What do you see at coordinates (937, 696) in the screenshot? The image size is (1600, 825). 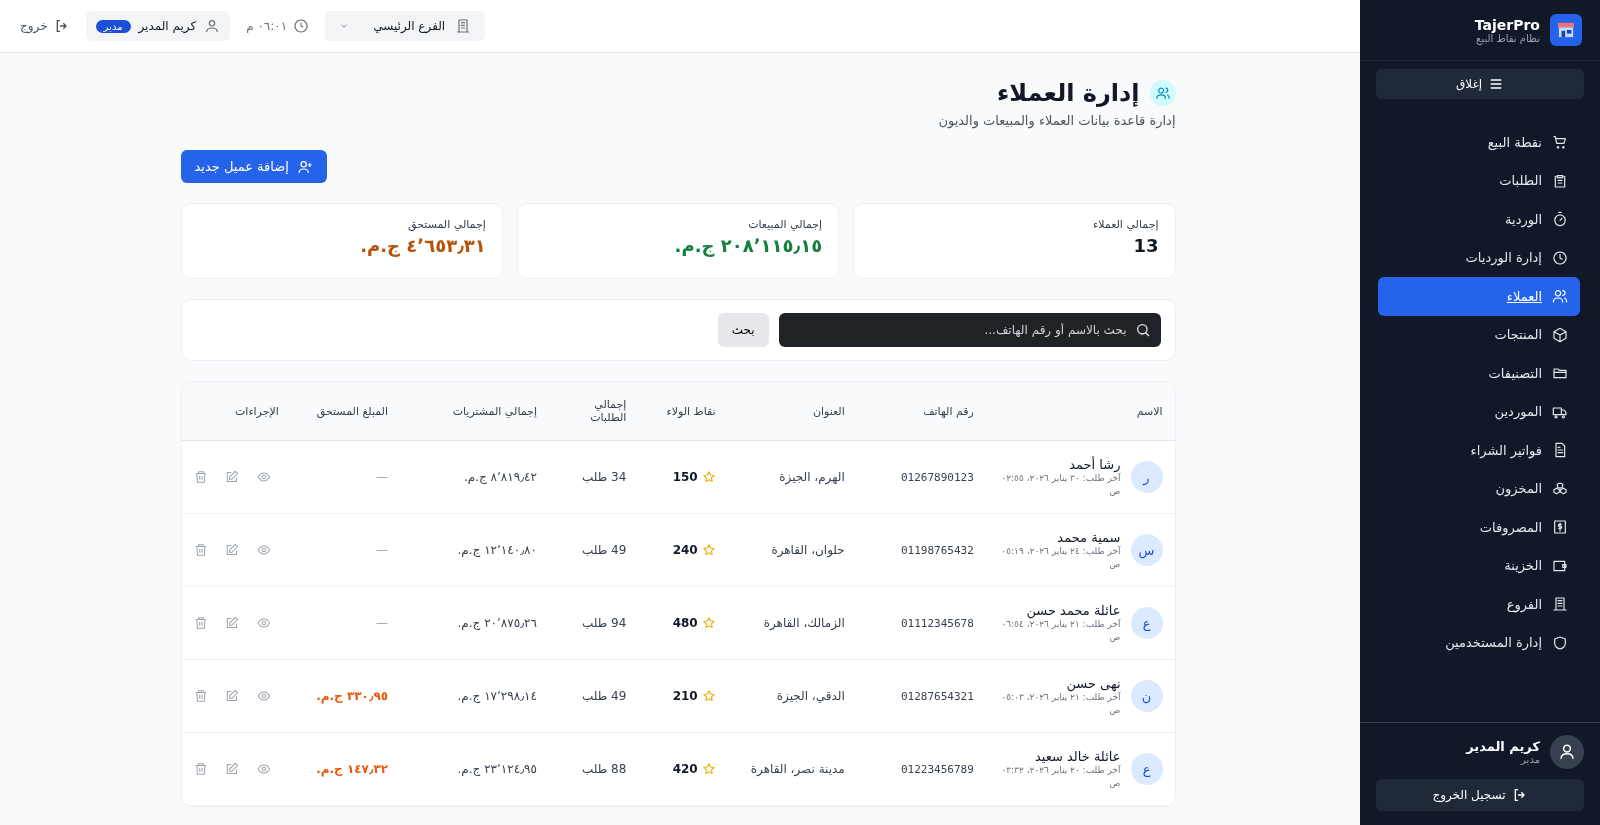 I see `phone-number: 01287654321` at bounding box center [937, 696].